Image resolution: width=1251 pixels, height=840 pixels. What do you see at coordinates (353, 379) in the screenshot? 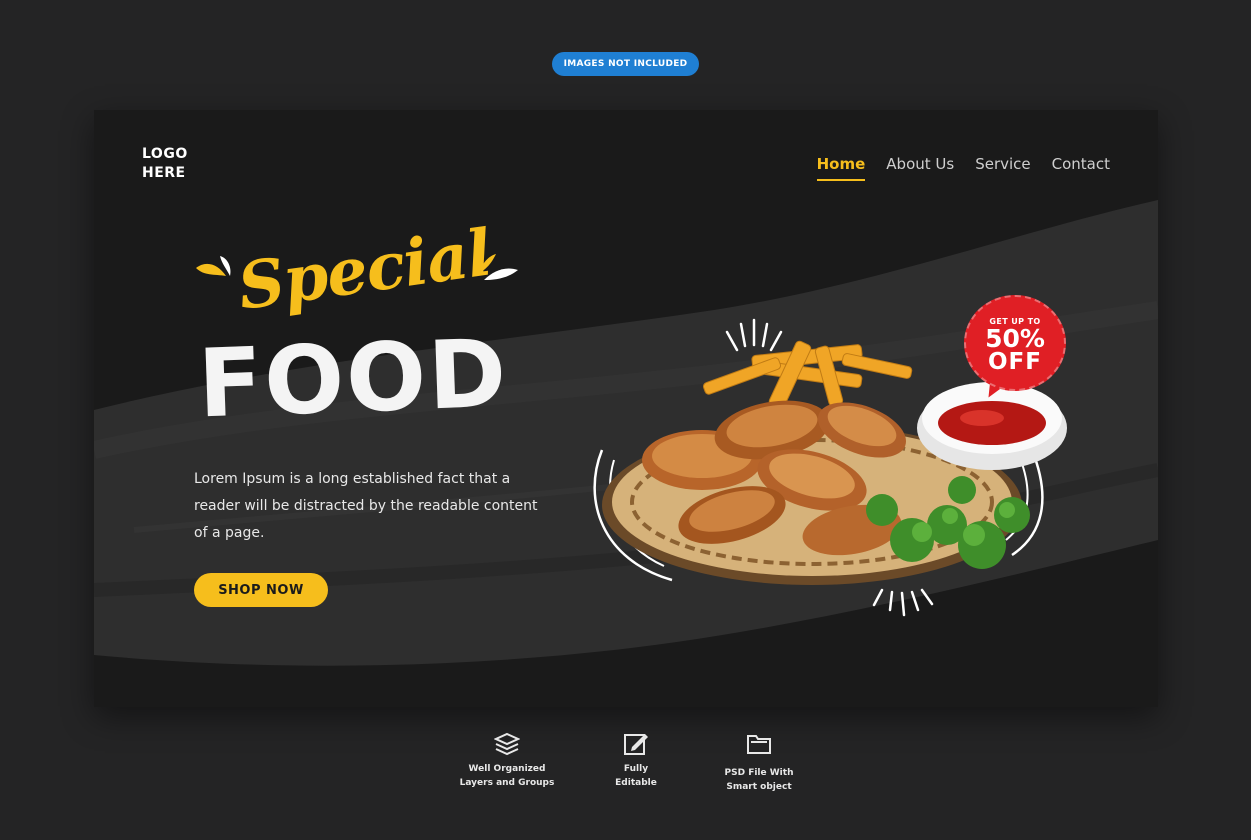
I see `hero-title-main: FOOD` at bounding box center [353, 379].